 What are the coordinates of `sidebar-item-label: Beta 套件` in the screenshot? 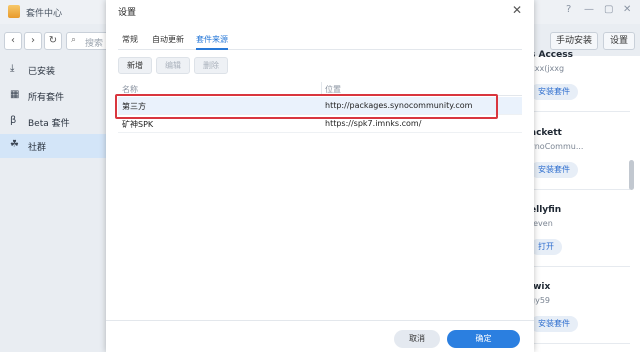 It's located at (49, 124).